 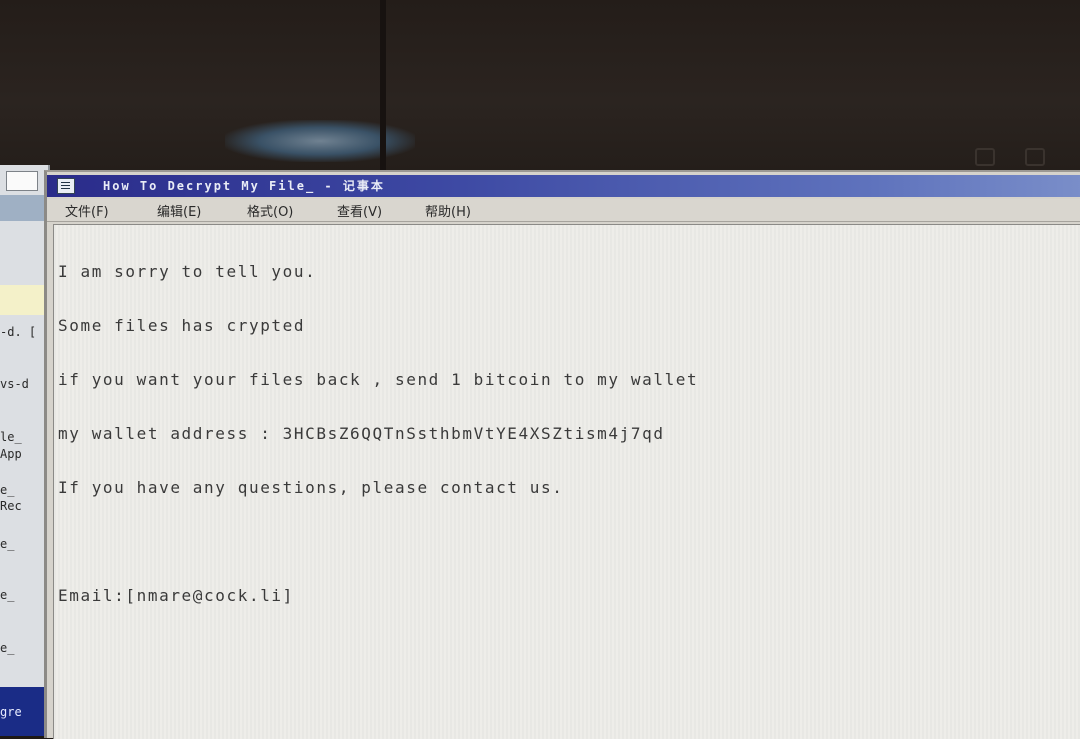 I want to click on menu-view: 查看(V), so click(x=359, y=210).